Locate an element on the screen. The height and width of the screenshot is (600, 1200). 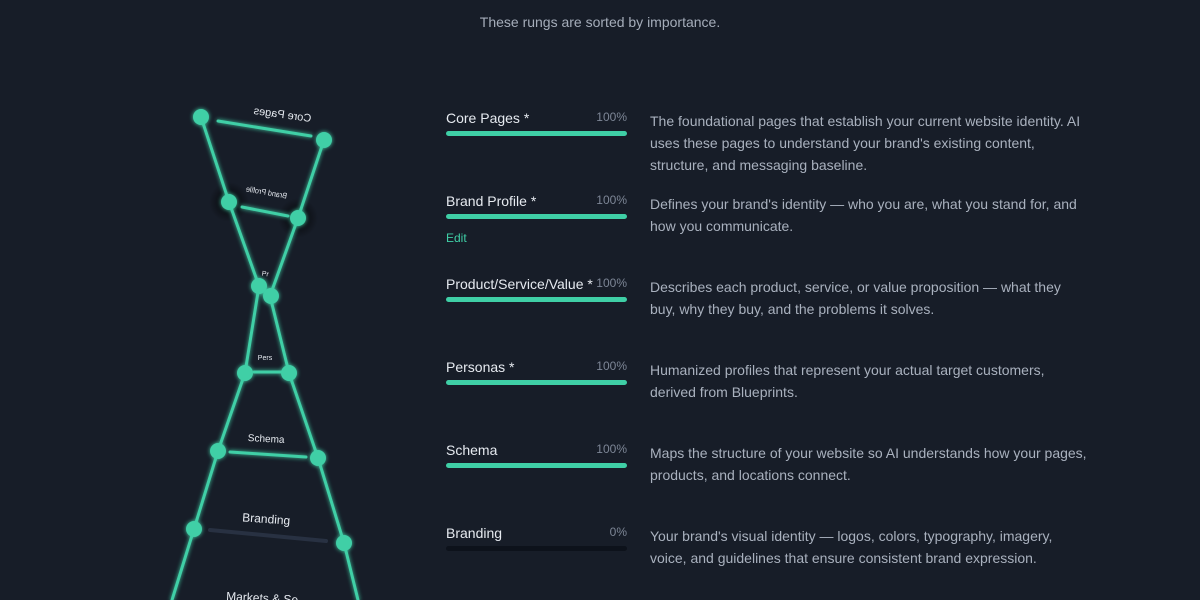
rung-schema is located at coordinates (268, 454).